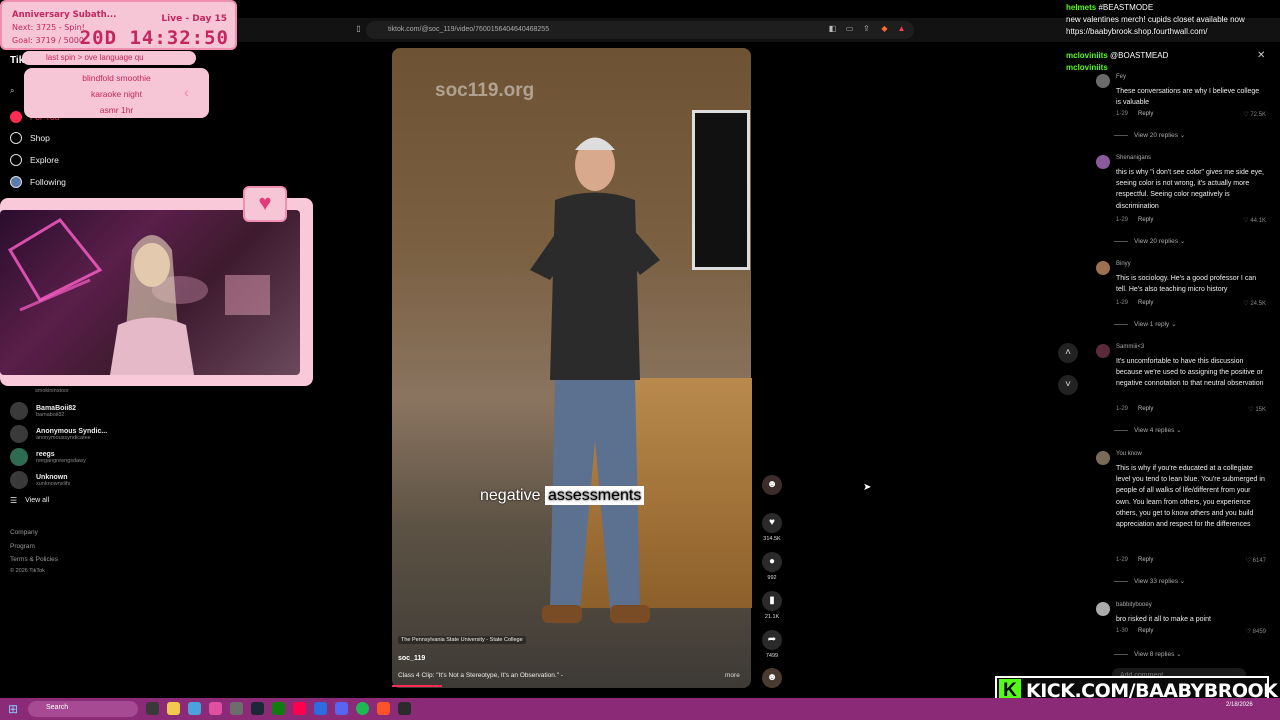  I want to click on comment-like: ♡ 44.1K, so click(1254, 220).